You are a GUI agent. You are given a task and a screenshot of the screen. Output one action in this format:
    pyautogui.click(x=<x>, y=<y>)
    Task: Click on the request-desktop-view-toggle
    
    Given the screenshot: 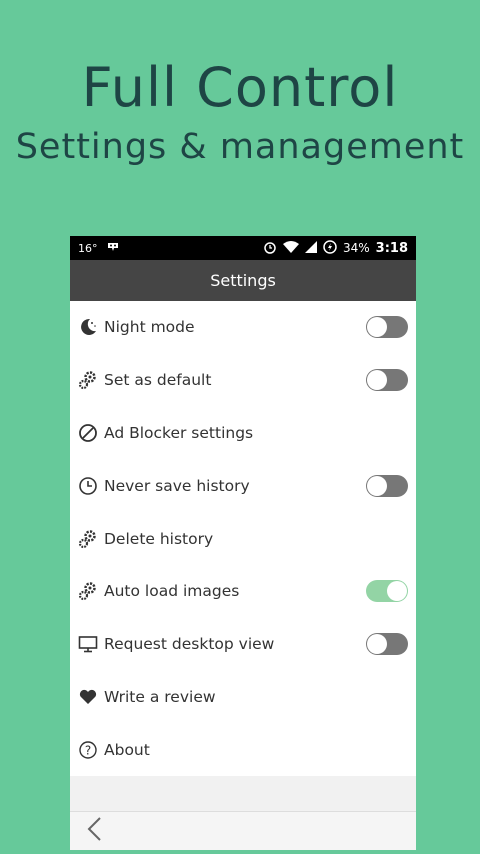 What is the action you would take?
    pyautogui.click(x=387, y=644)
    